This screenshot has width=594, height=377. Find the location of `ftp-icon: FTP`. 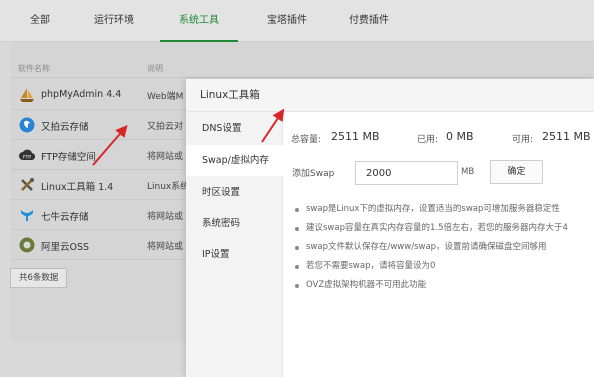

ftp-icon: FTP is located at coordinates (27, 155).